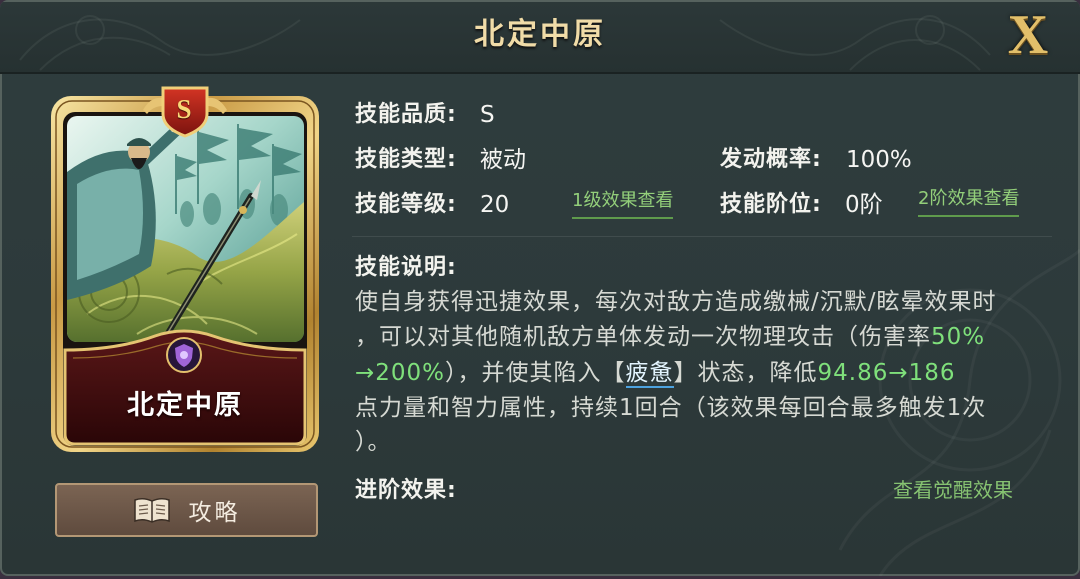 The image size is (1080, 579). Describe the element at coordinates (184, 355) in the screenshot. I see `purple-emblem-icon` at that location.